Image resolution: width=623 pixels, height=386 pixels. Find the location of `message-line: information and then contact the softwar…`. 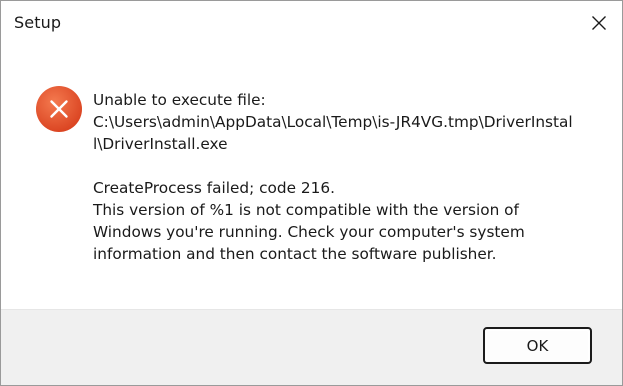

message-line: information and then contact the softwar… is located at coordinates (295, 254).